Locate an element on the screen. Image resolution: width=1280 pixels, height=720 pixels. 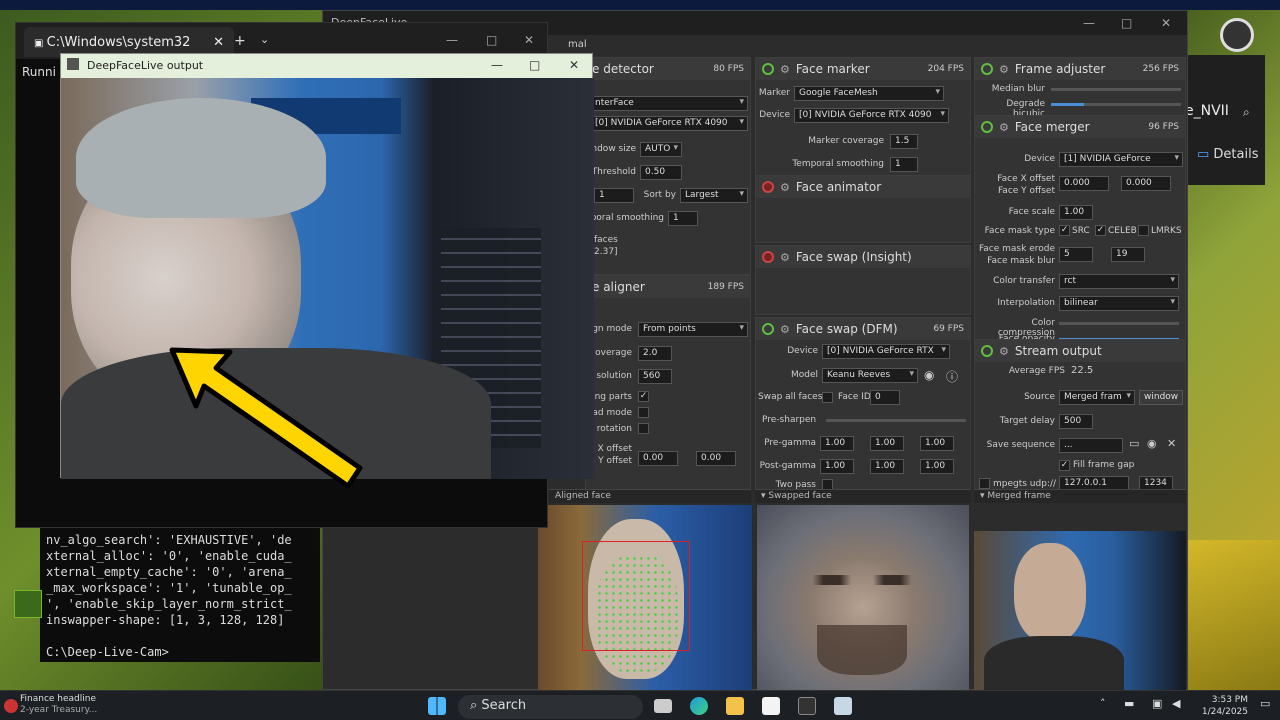
animator-gear-icon: ⚙ is located at coordinates (785, 187).